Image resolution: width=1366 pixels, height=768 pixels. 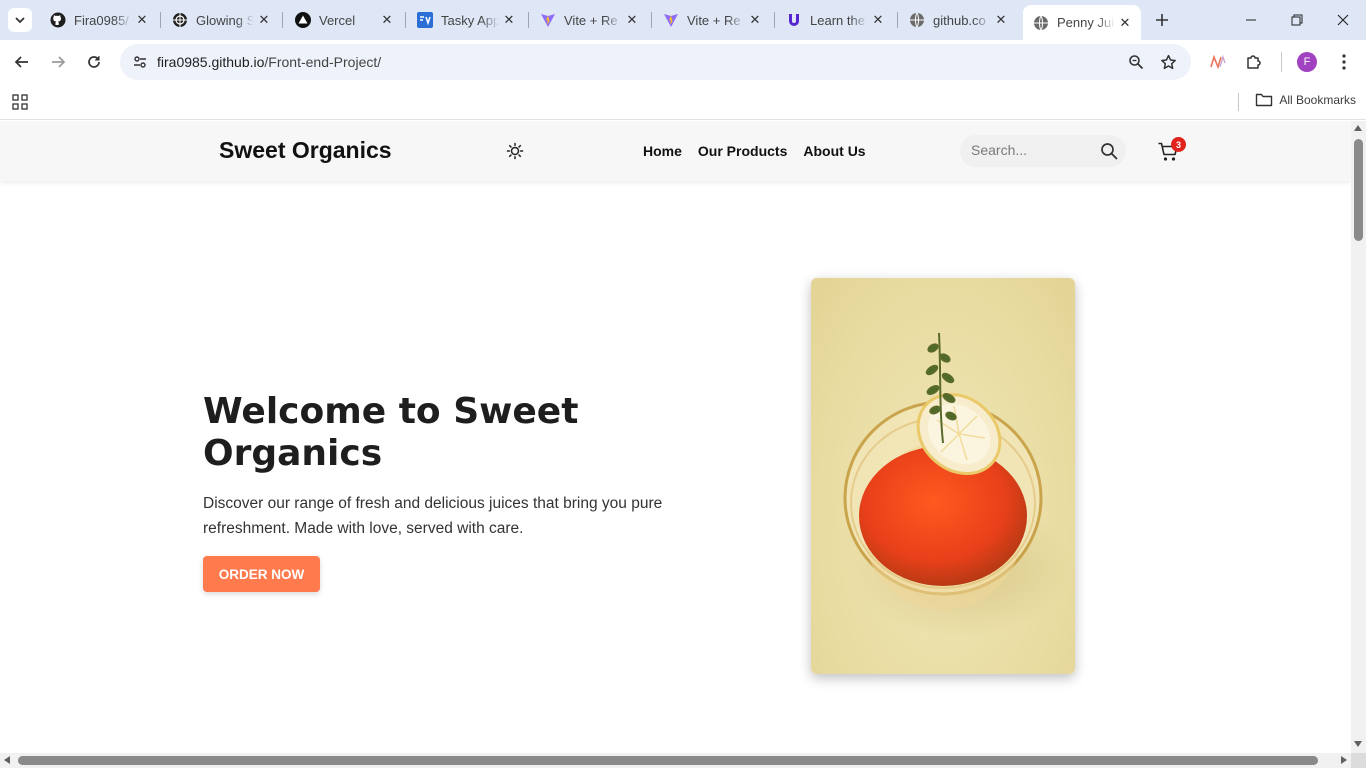 I want to click on bookmark-star-button, so click(x=1168, y=62).